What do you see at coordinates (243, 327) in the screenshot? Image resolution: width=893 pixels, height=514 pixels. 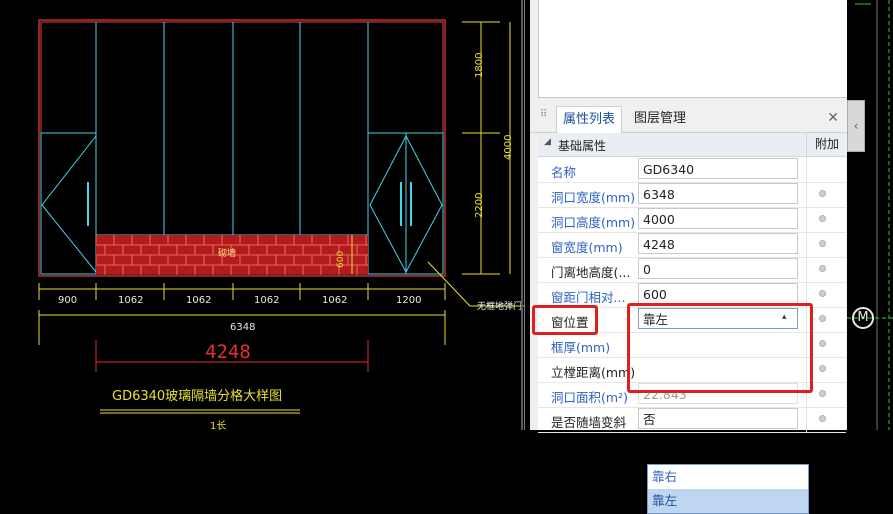 I see `dim-overall: 6348` at bounding box center [243, 327].